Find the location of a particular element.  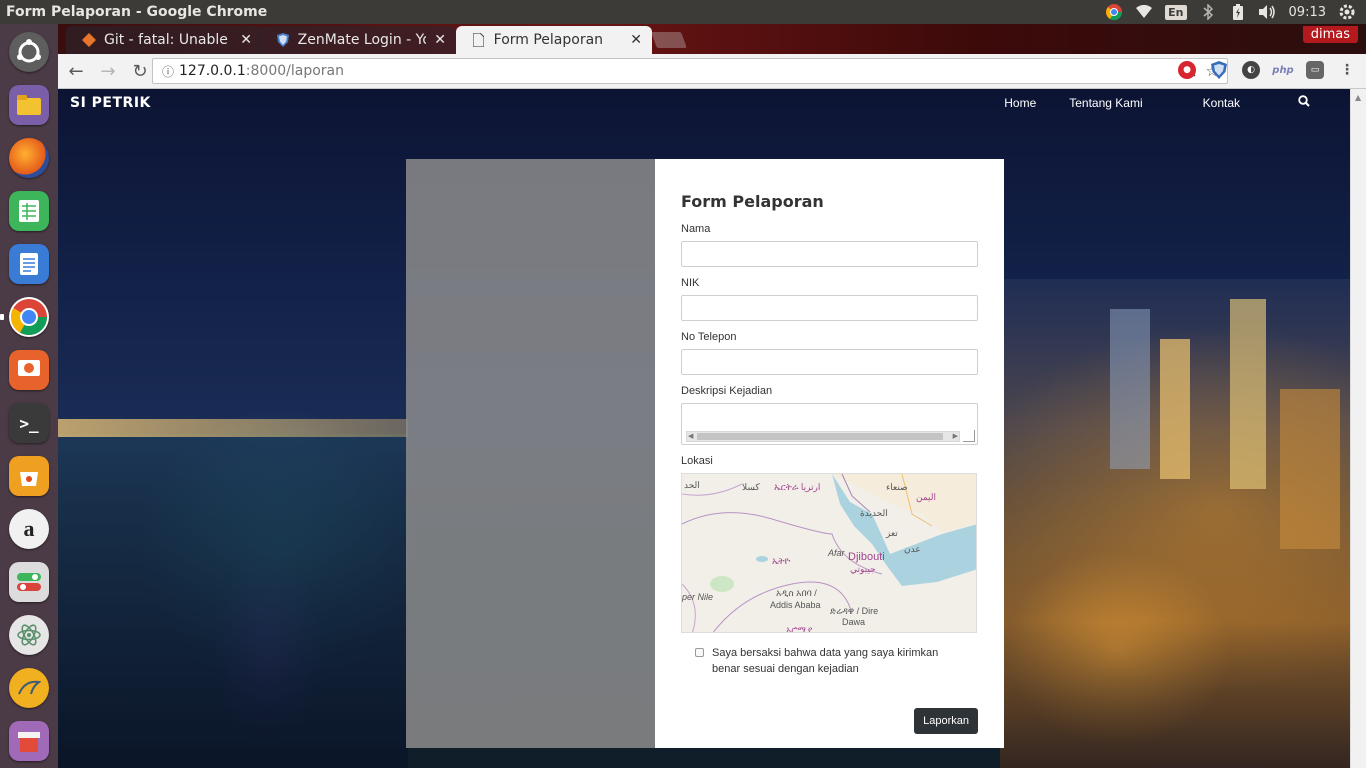

launcher-files is located at coordinates (29, 105).